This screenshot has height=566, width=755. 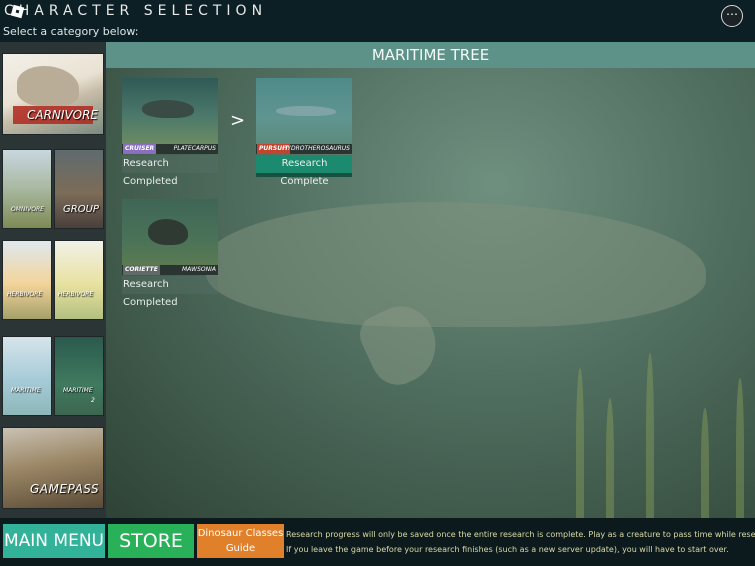 What do you see at coordinates (48, 86) in the screenshot?
I see `dinosaur-image` at bounding box center [48, 86].